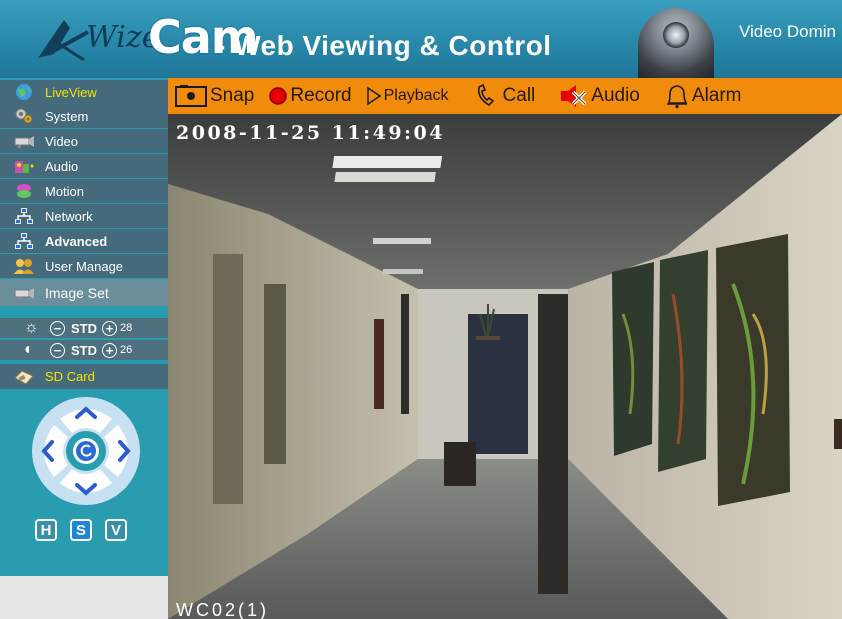 The width and height of the screenshot is (842, 619). I want to click on audio-button: Audio, so click(599, 96).